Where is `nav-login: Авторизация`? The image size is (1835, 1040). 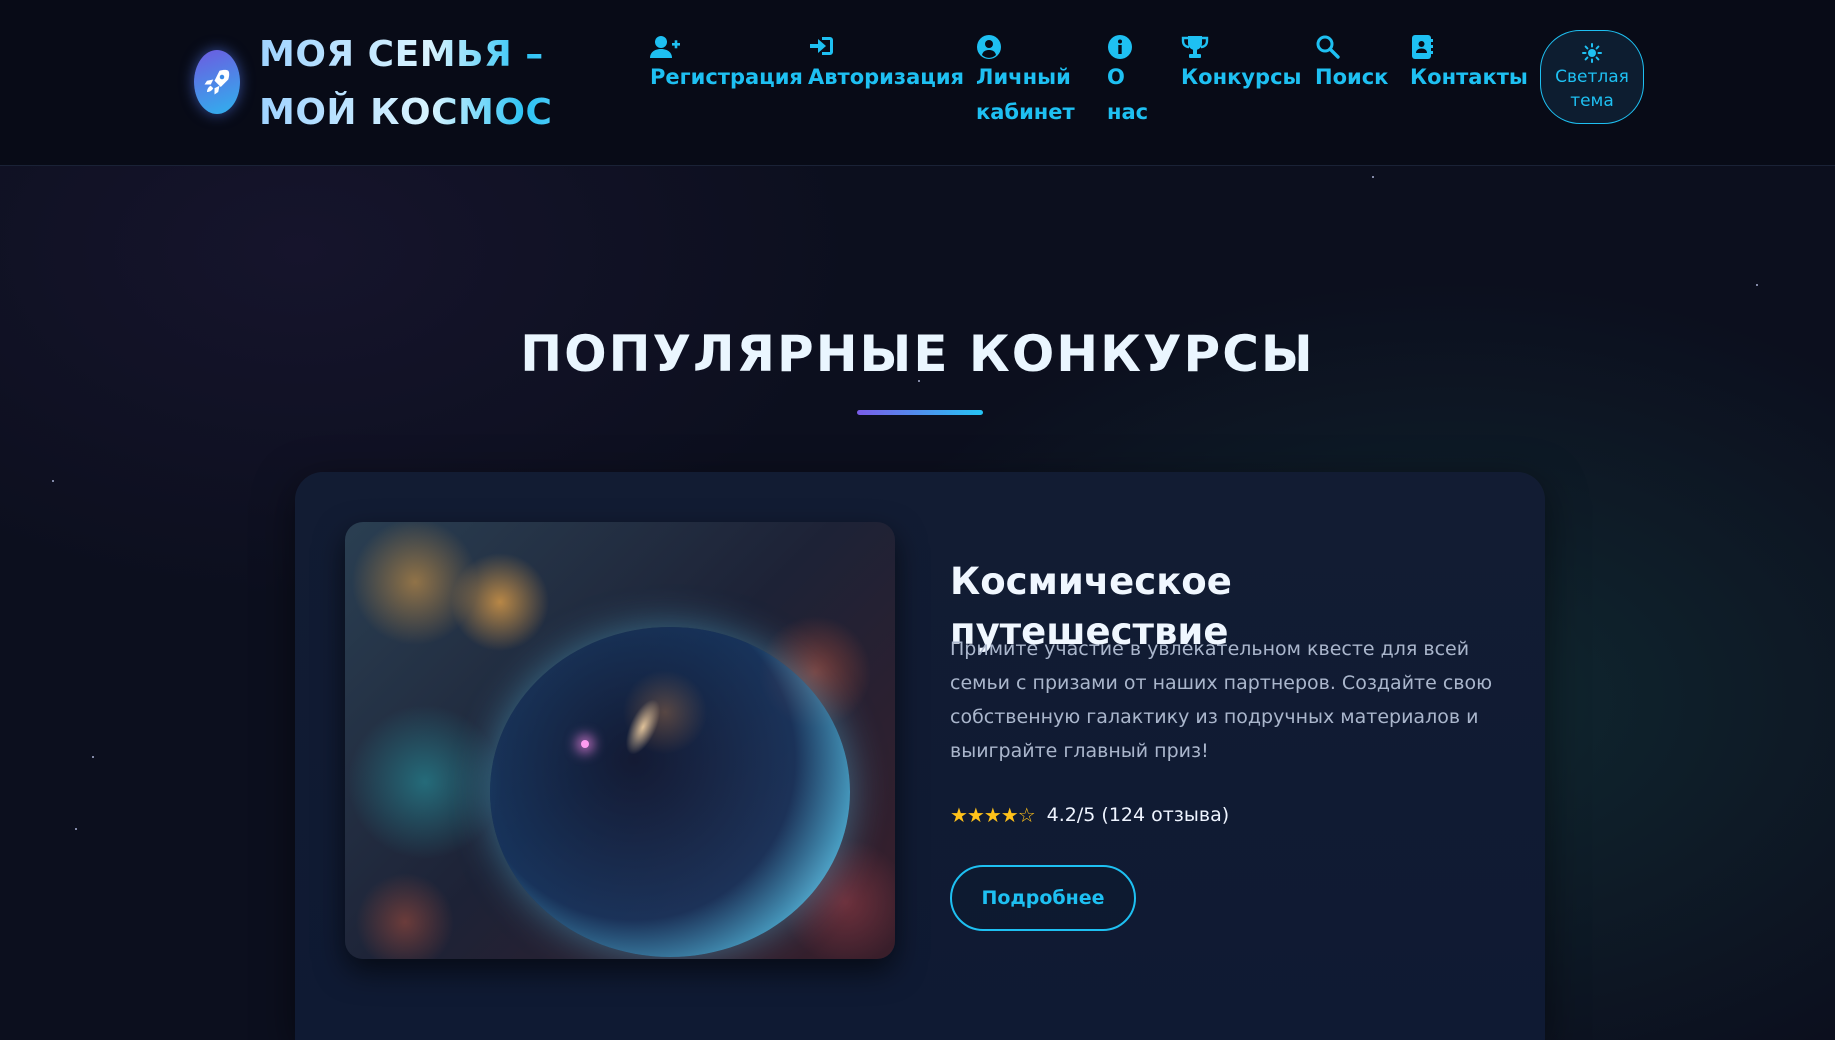 nav-login: Авторизация is located at coordinates (886, 64).